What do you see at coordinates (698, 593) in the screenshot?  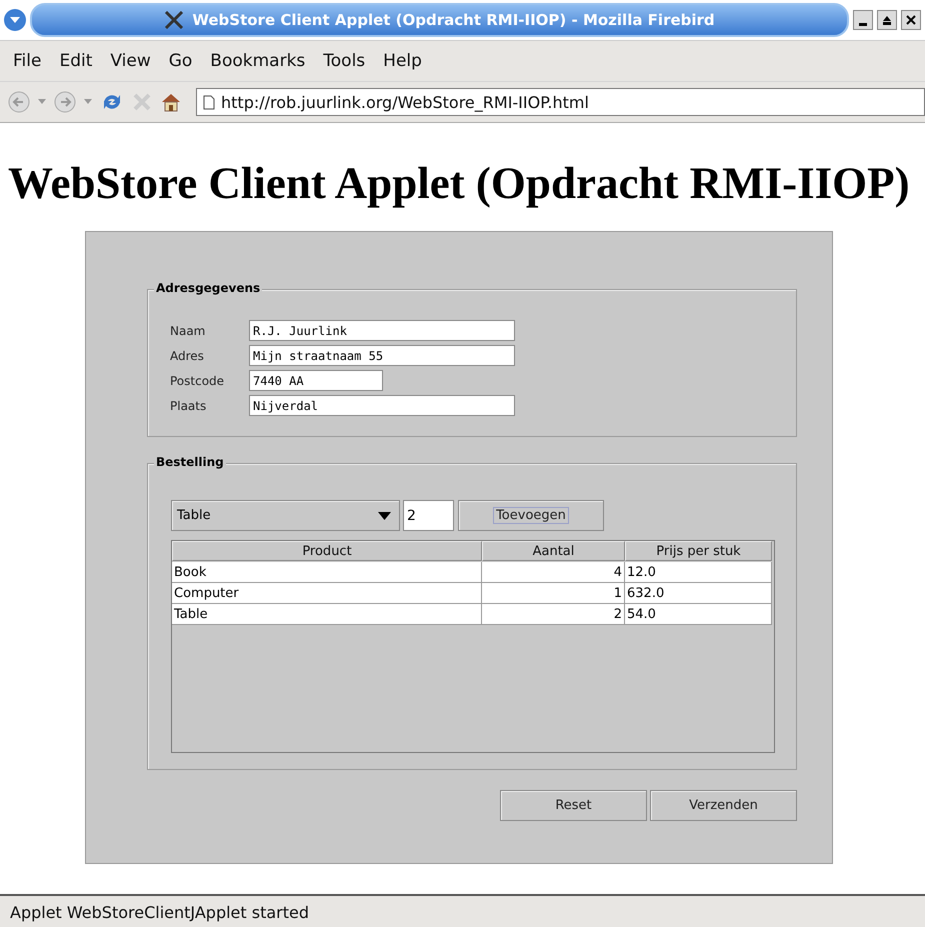 I see `table-cell: 632.0` at bounding box center [698, 593].